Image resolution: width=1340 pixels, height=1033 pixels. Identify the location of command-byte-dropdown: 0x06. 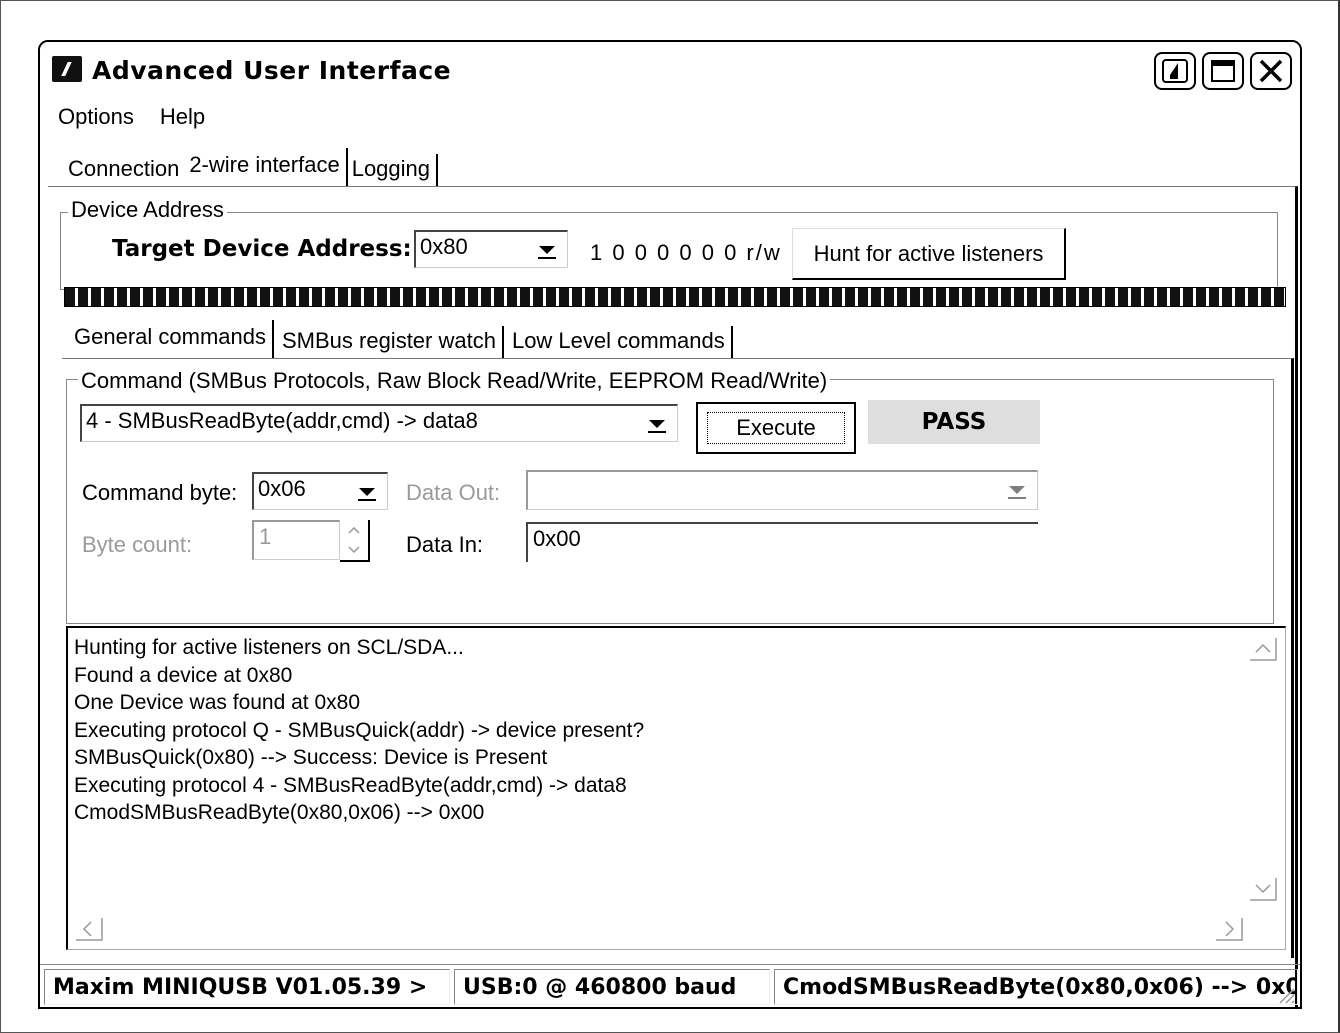
(320, 491).